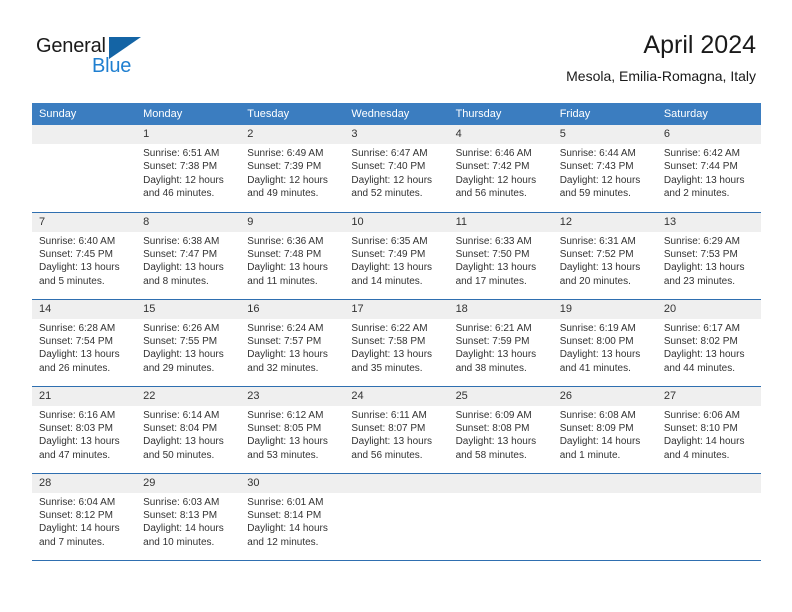 The image size is (792, 612). What do you see at coordinates (284, 515) in the screenshot?
I see `sunset-time: Sunset: 8:14 PM` at bounding box center [284, 515].